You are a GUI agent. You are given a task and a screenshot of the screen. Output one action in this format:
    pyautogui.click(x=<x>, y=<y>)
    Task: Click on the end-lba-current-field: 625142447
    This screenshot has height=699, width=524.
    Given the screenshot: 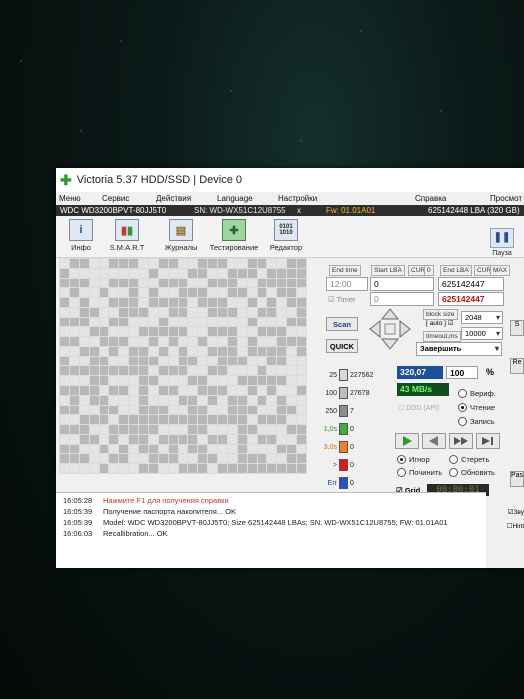 What is the action you would take?
    pyautogui.click(x=471, y=299)
    